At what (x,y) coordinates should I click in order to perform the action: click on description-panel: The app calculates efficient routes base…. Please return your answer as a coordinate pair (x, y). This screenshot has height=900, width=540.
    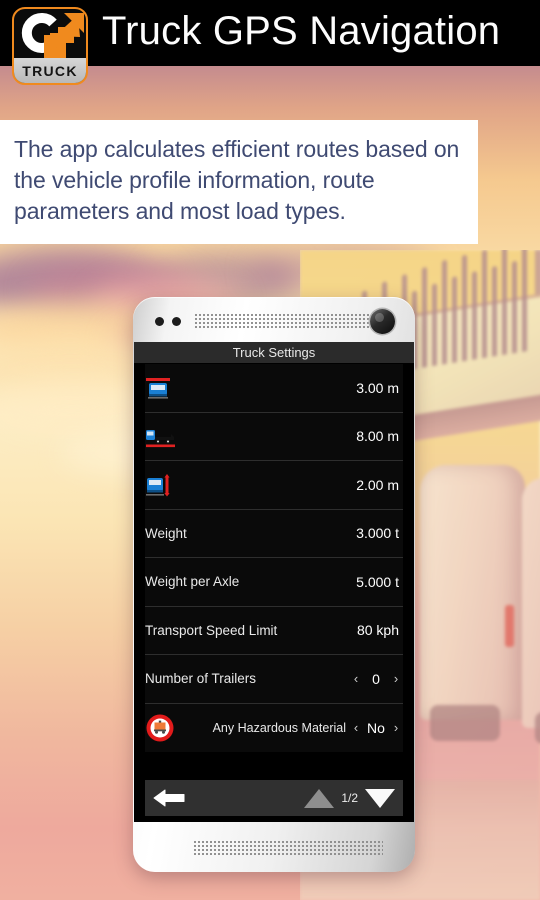
    Looking at the image, I should click on (239, 182).